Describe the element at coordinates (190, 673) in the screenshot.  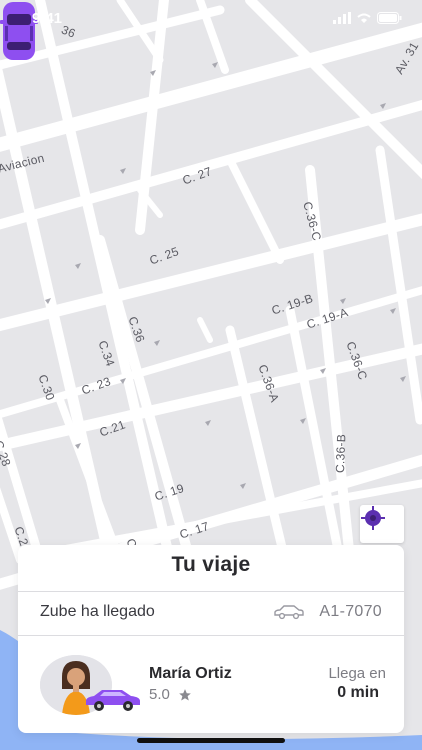
I see `driver-name: María Ortiz` at that location.